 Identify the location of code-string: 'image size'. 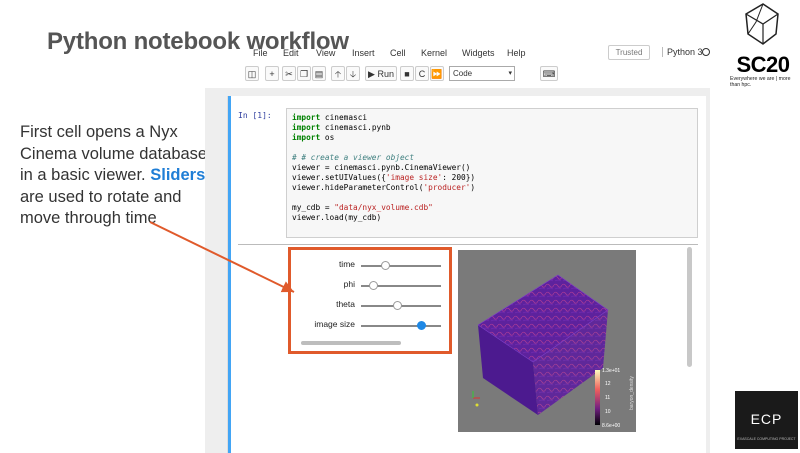
(414, 177).